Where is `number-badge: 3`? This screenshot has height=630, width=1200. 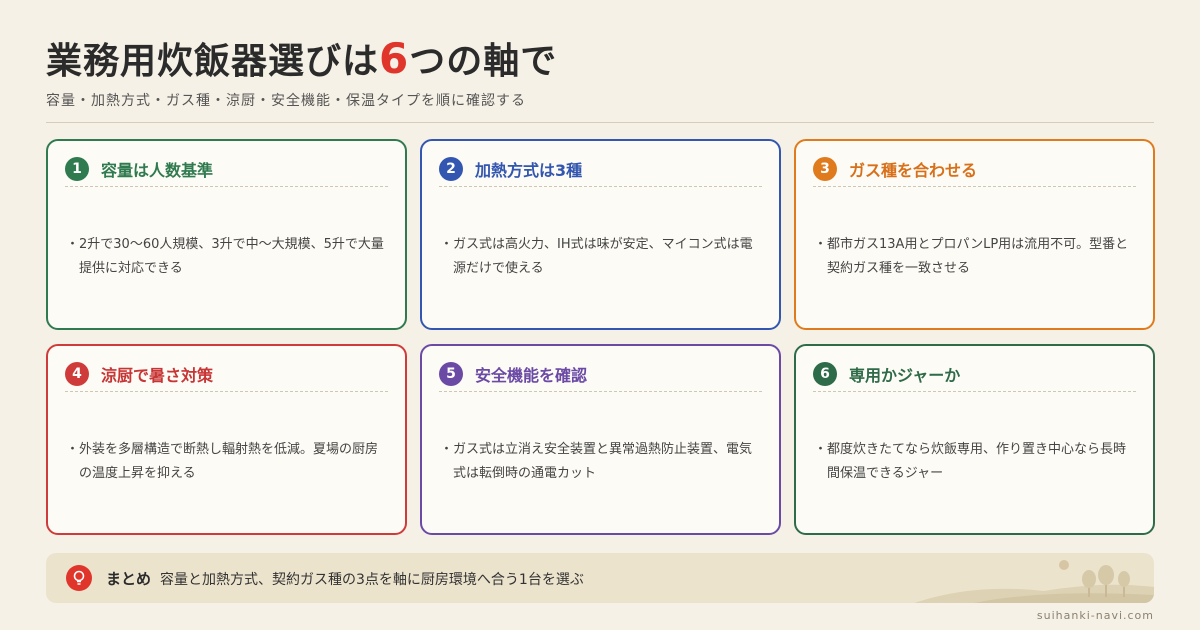 number-badge: 3 is located at coordinates (825, 169).